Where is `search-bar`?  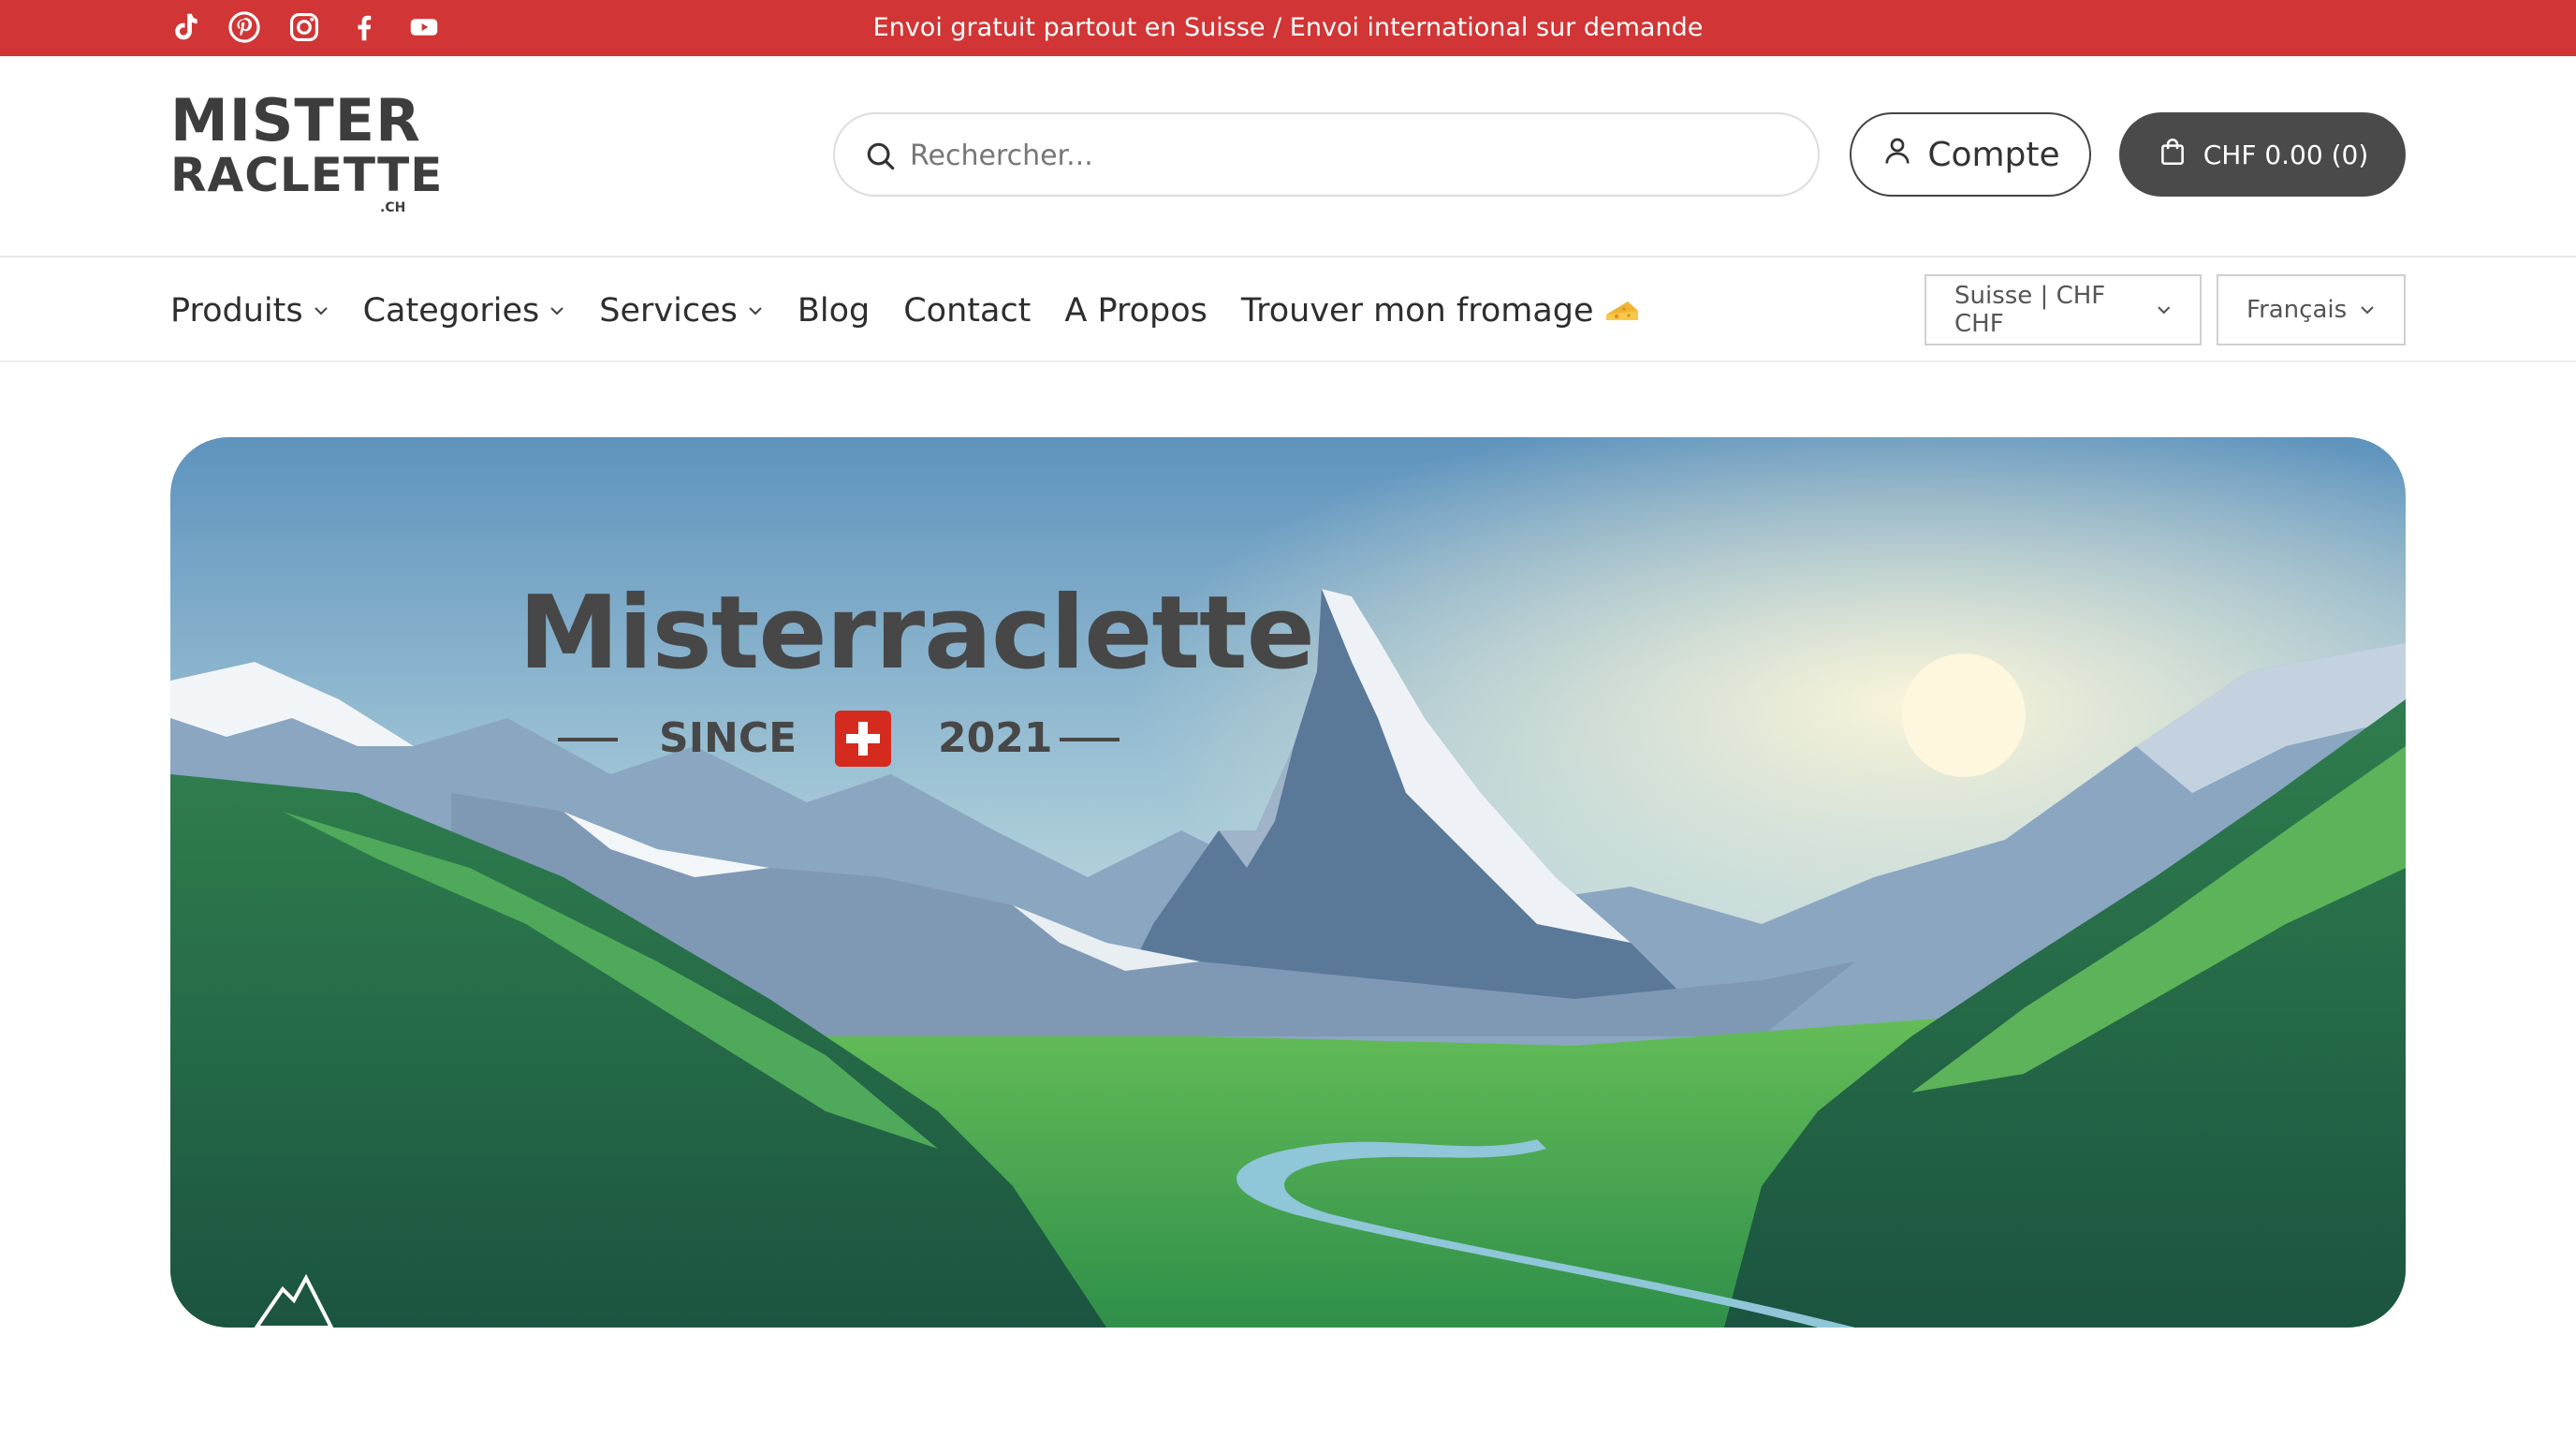
search-bar is located at coordinates (1326, 154).